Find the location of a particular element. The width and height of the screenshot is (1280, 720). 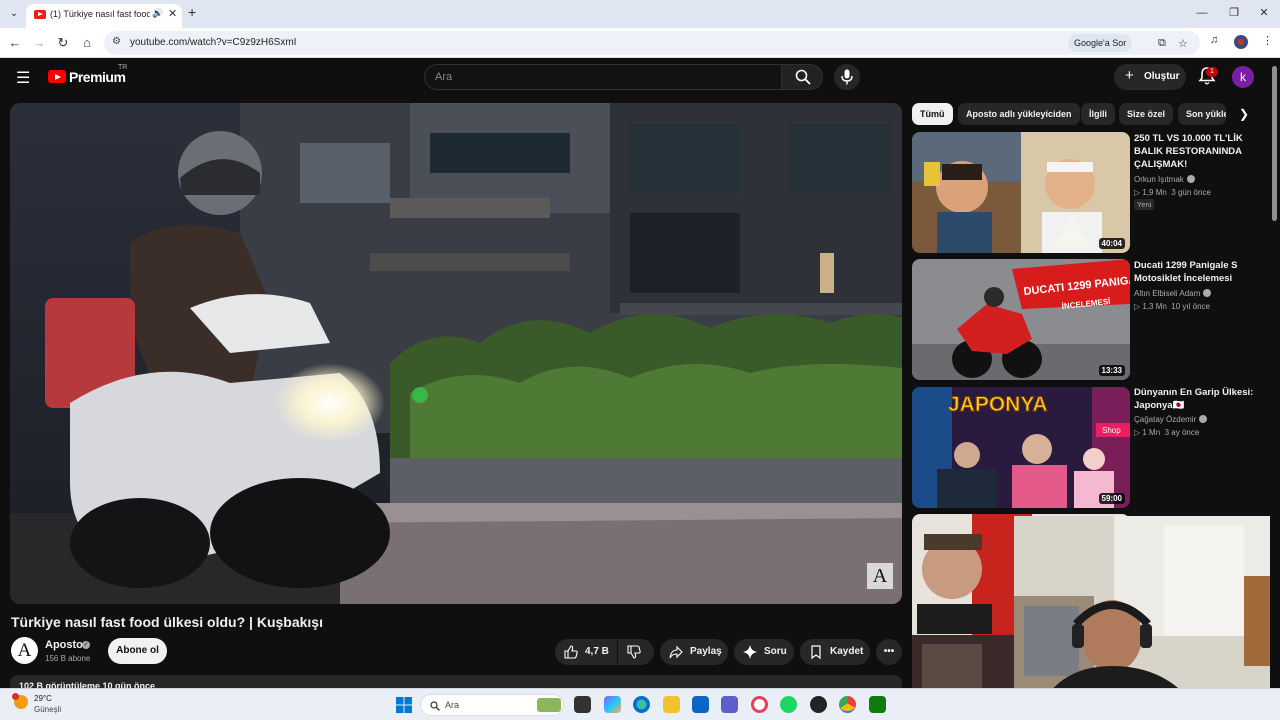

search-input: Ara is located at coordinates (603, 77).